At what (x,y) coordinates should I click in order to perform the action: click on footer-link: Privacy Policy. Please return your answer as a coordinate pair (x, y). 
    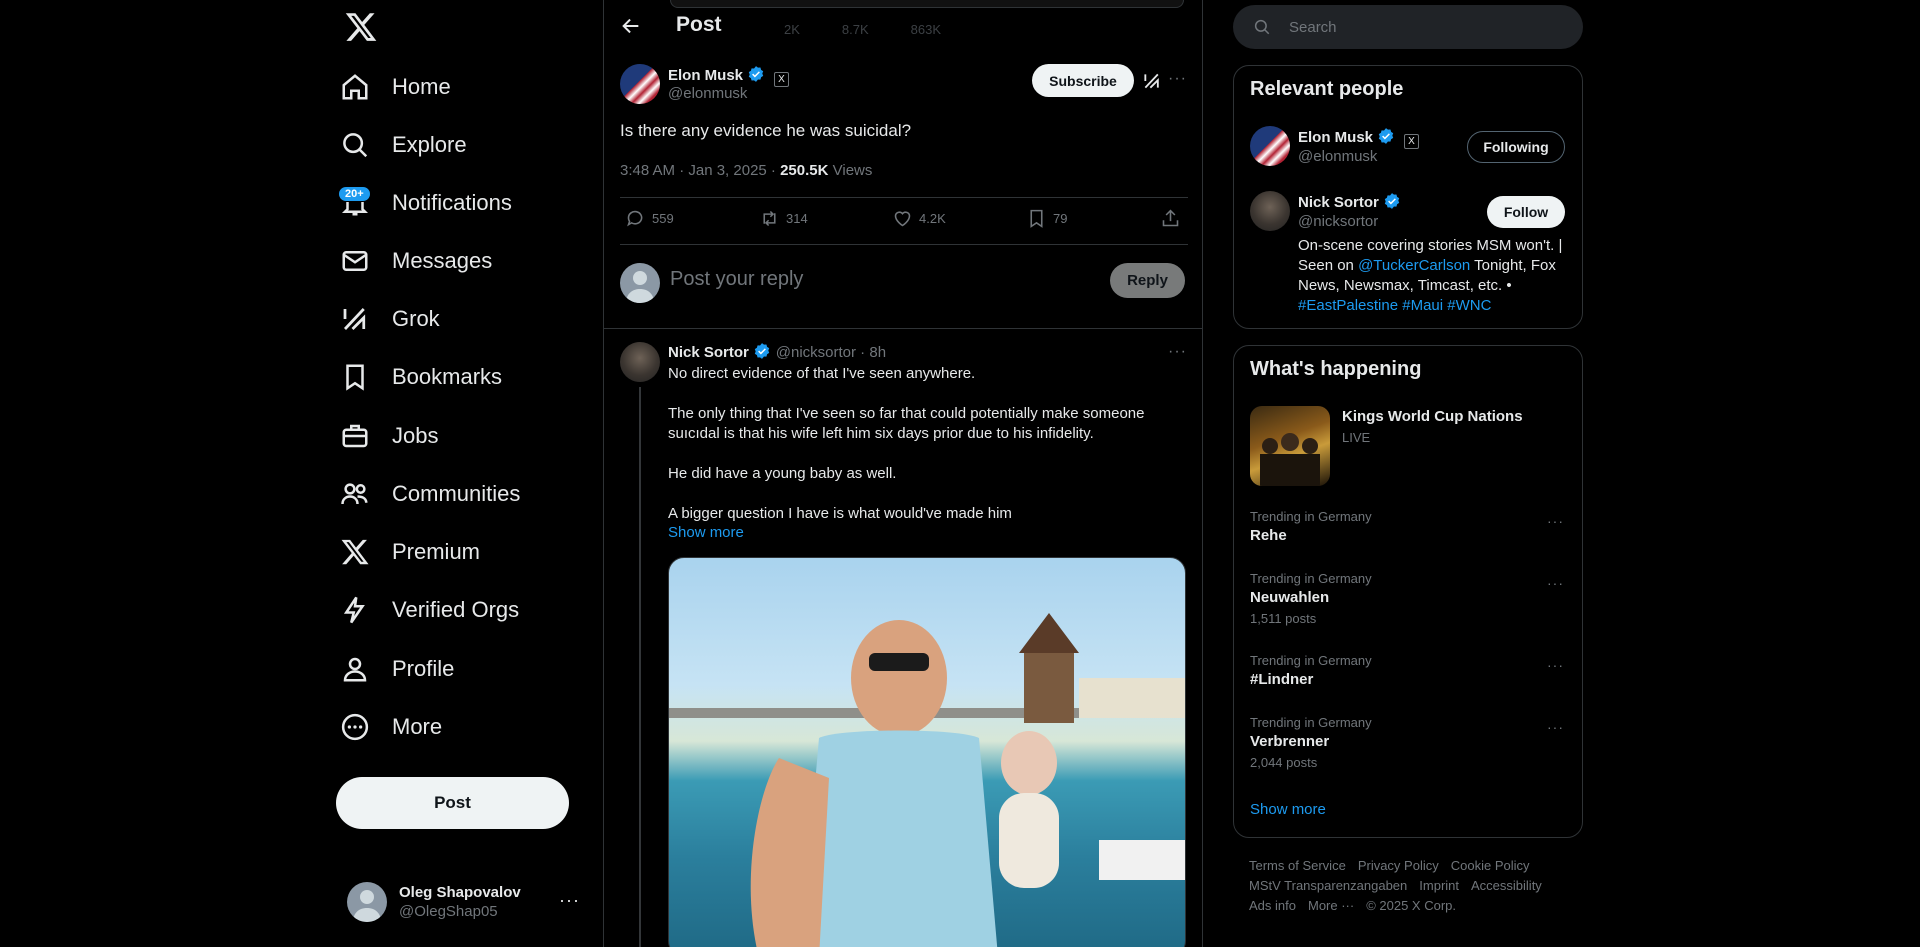
    Looking at the image, I should click on (1398, 866).